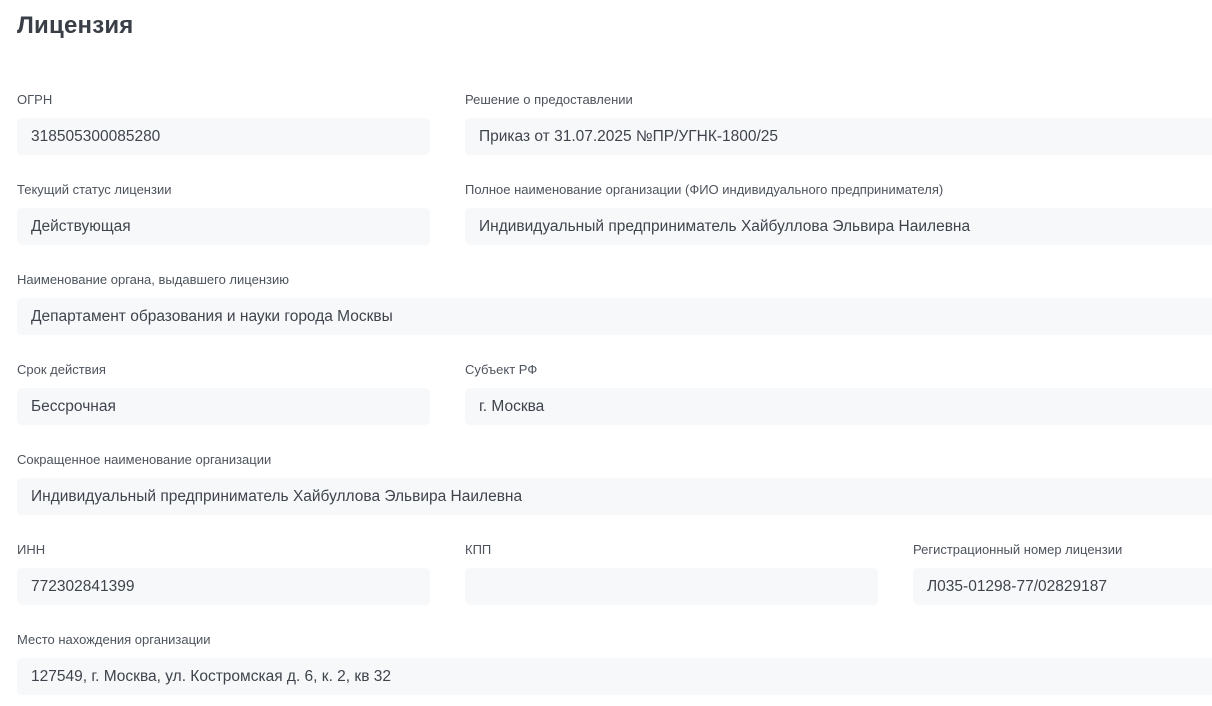 The width and height of the screenshot is (1212, 706). Describe the element at coordinates (223, 406) in the screenshot. I see `validity-value: Бессрочная` at that location.